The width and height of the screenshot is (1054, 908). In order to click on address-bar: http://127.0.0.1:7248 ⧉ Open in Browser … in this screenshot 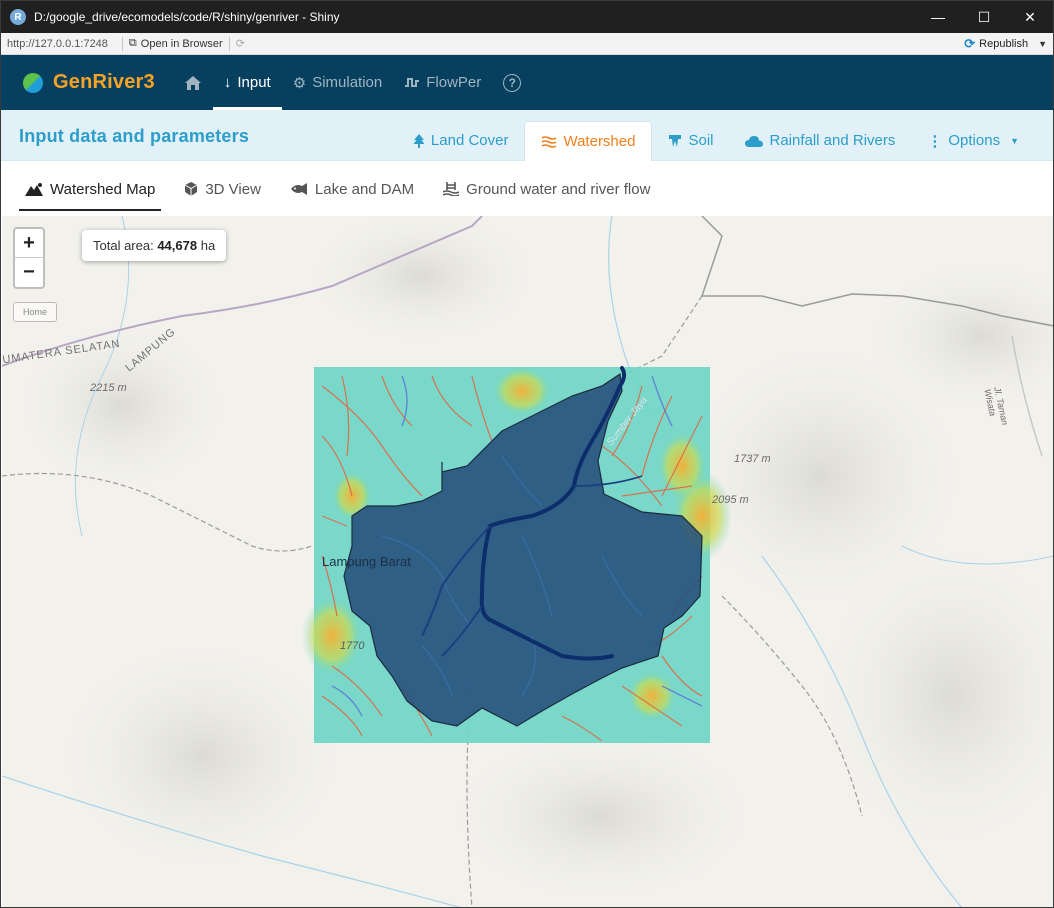, I will do `click(527, 44)`.